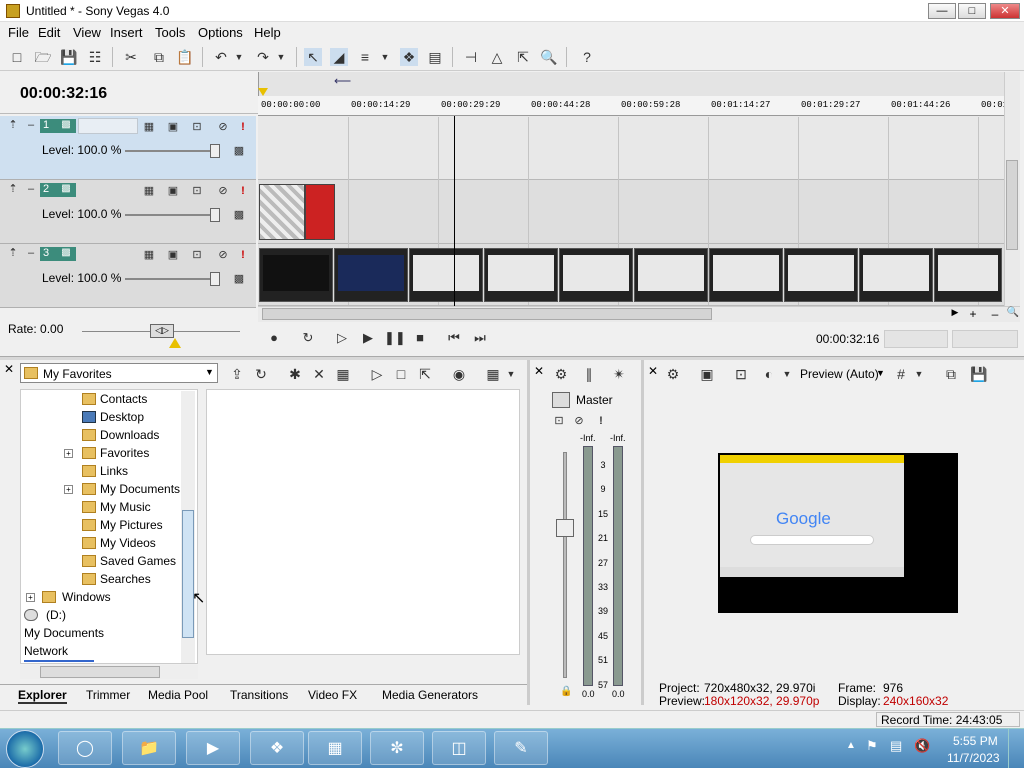  Describe the element at coordinates (162, 331) in the screenshot. I see `rate-slider-thumb: ◁▷` at that location.